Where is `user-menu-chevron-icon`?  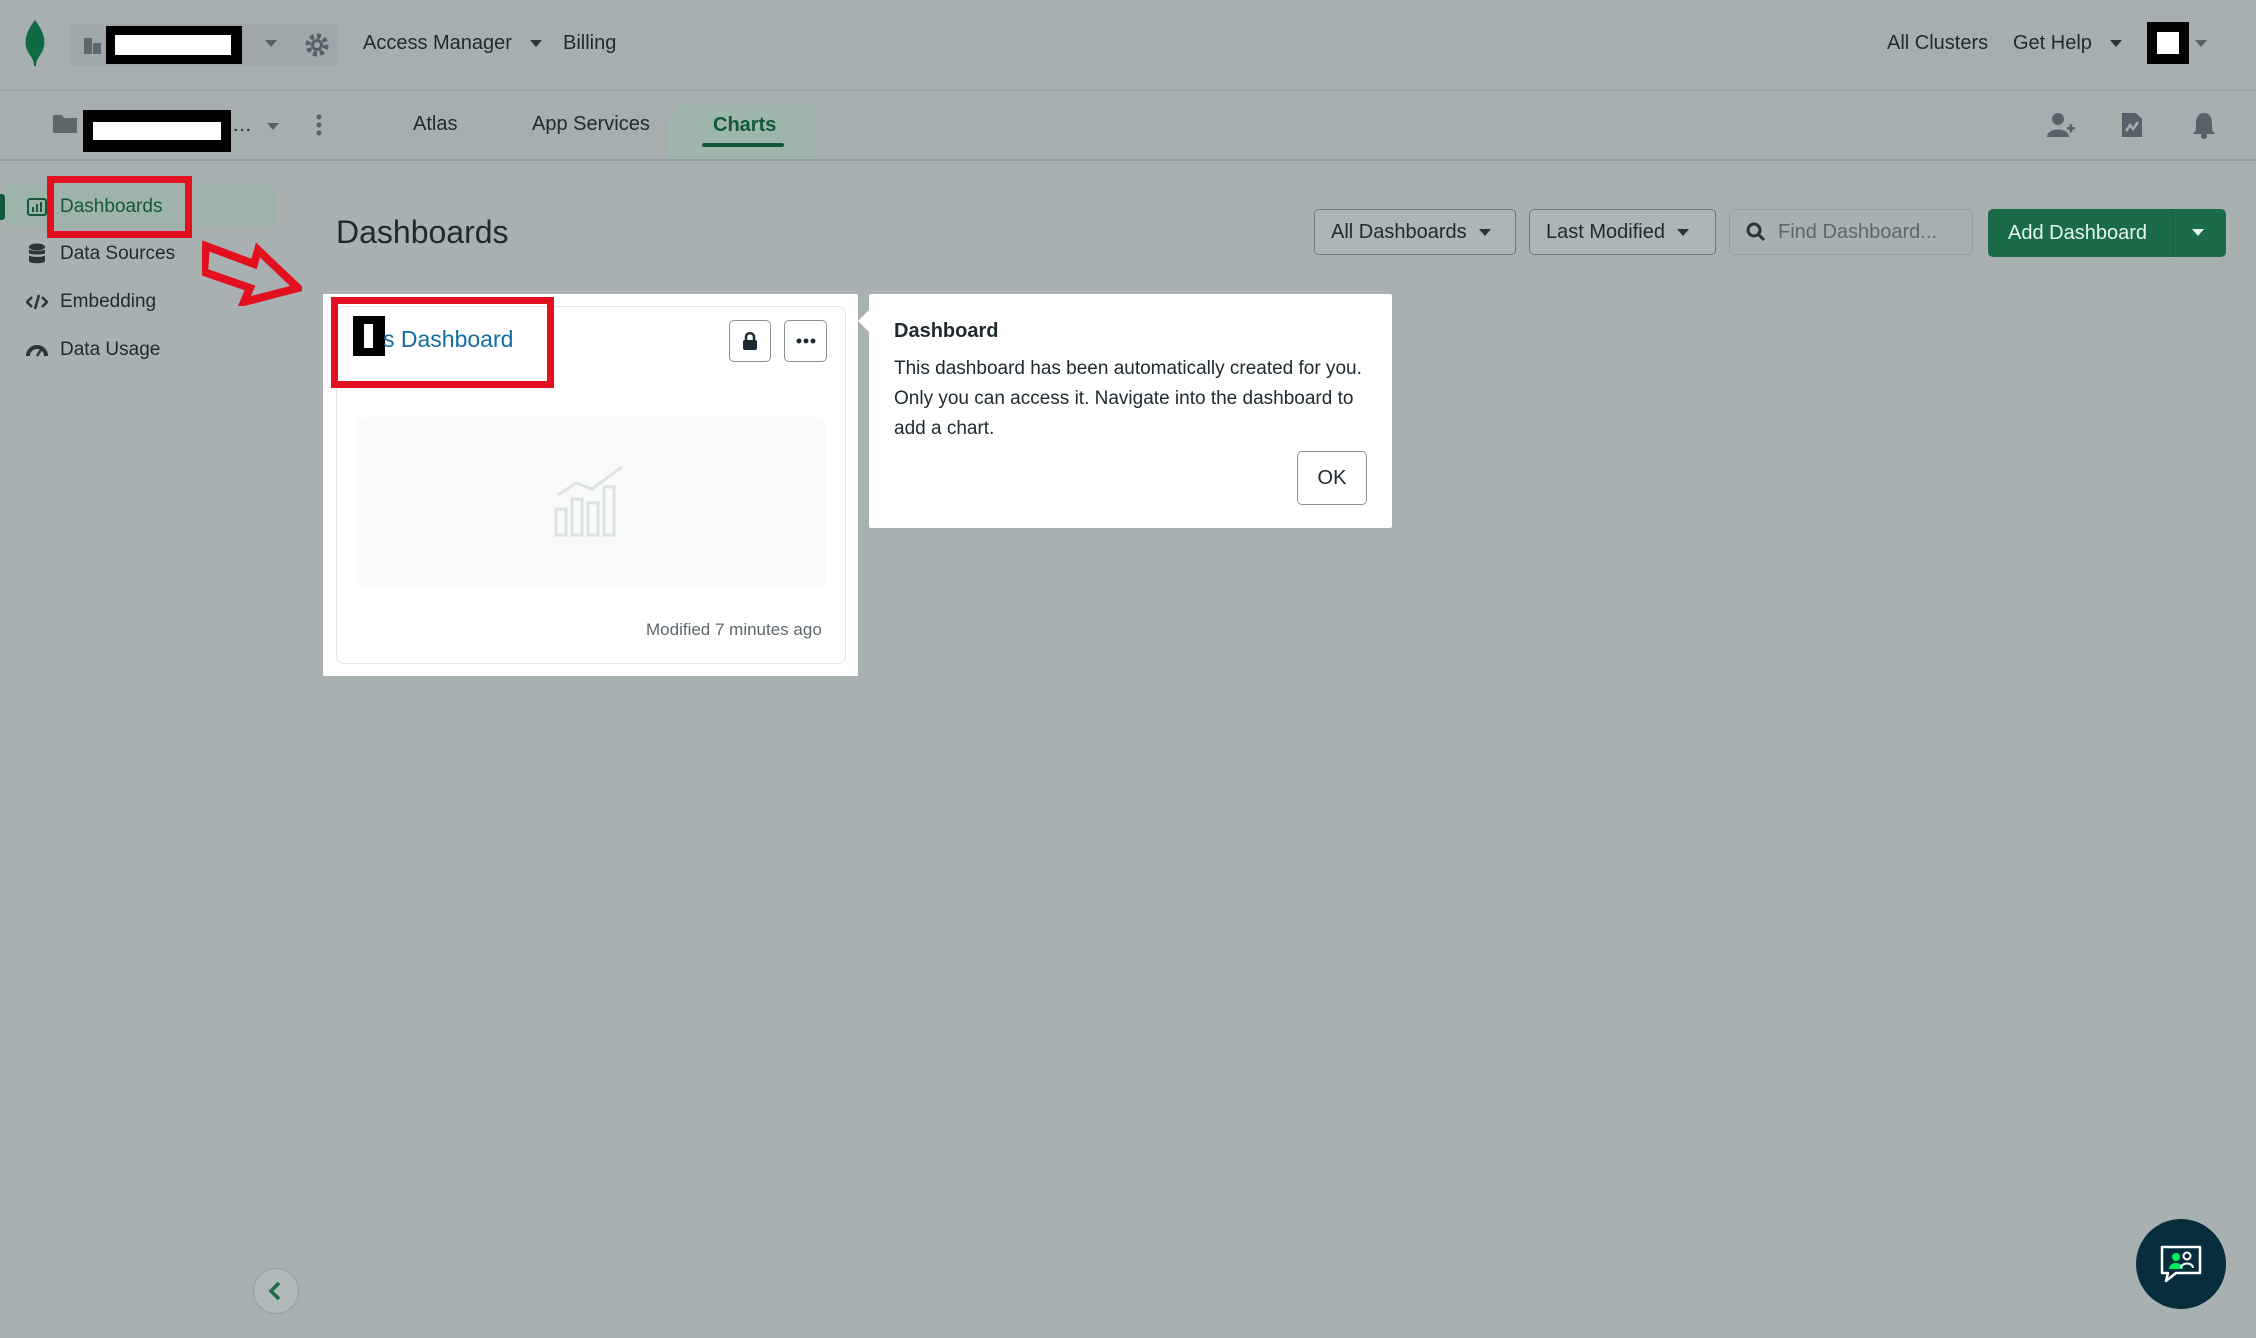 user-menu-chevron-icon is located at coordinates (2201, 43).